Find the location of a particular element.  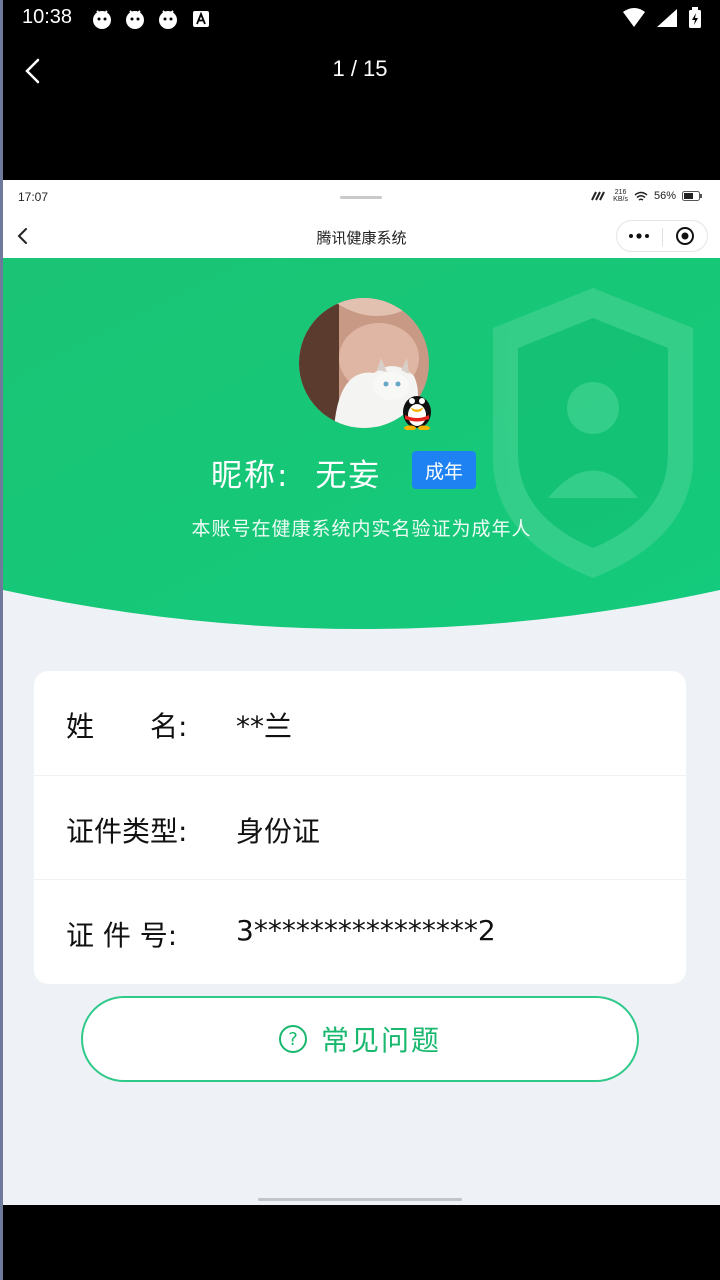

id-number-value: 3****************2 is located at coordinates (366, 930).